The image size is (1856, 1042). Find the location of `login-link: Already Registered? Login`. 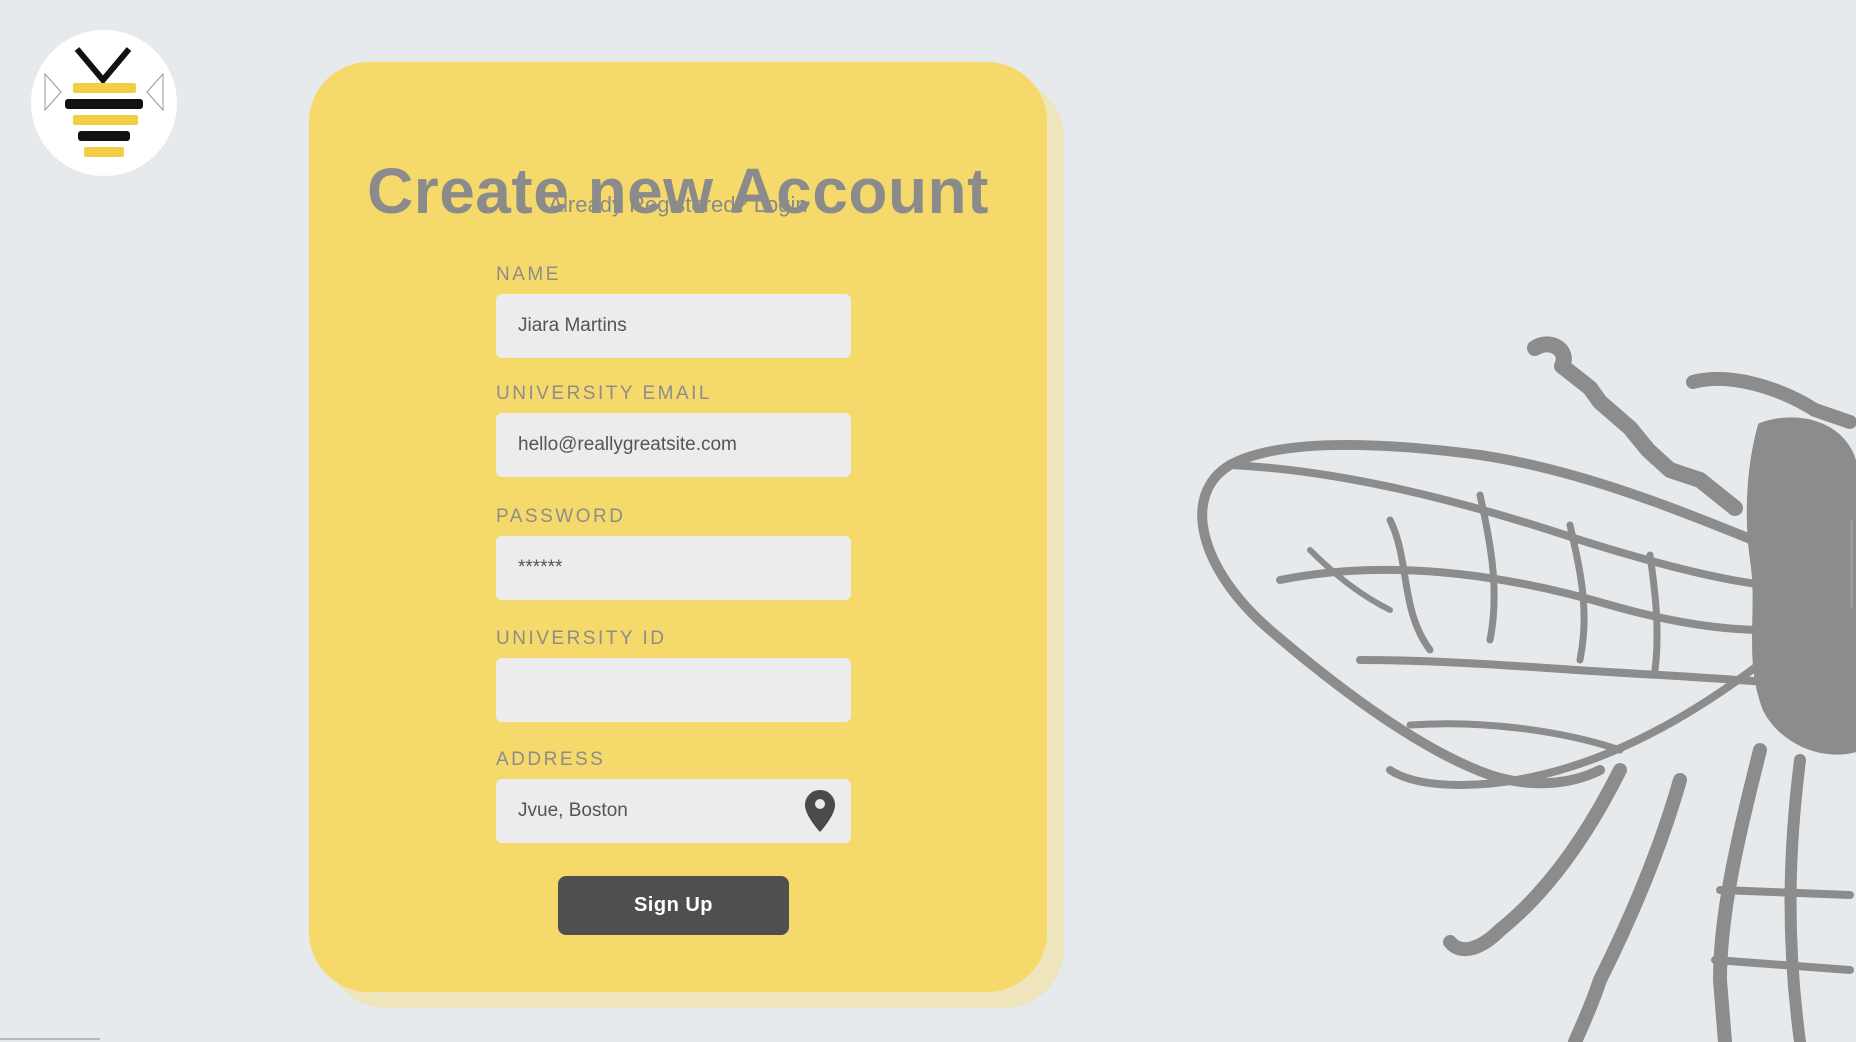

login-link: Already Registered? Login is located at coordinates (678, 205).